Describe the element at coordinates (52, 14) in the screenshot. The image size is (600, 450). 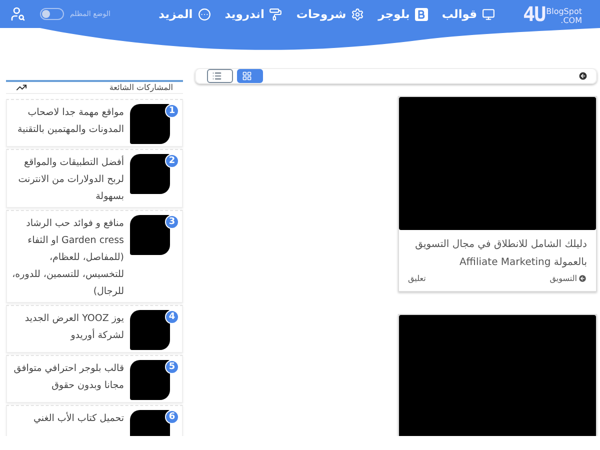
I see `dark-mode-switch` at that location.